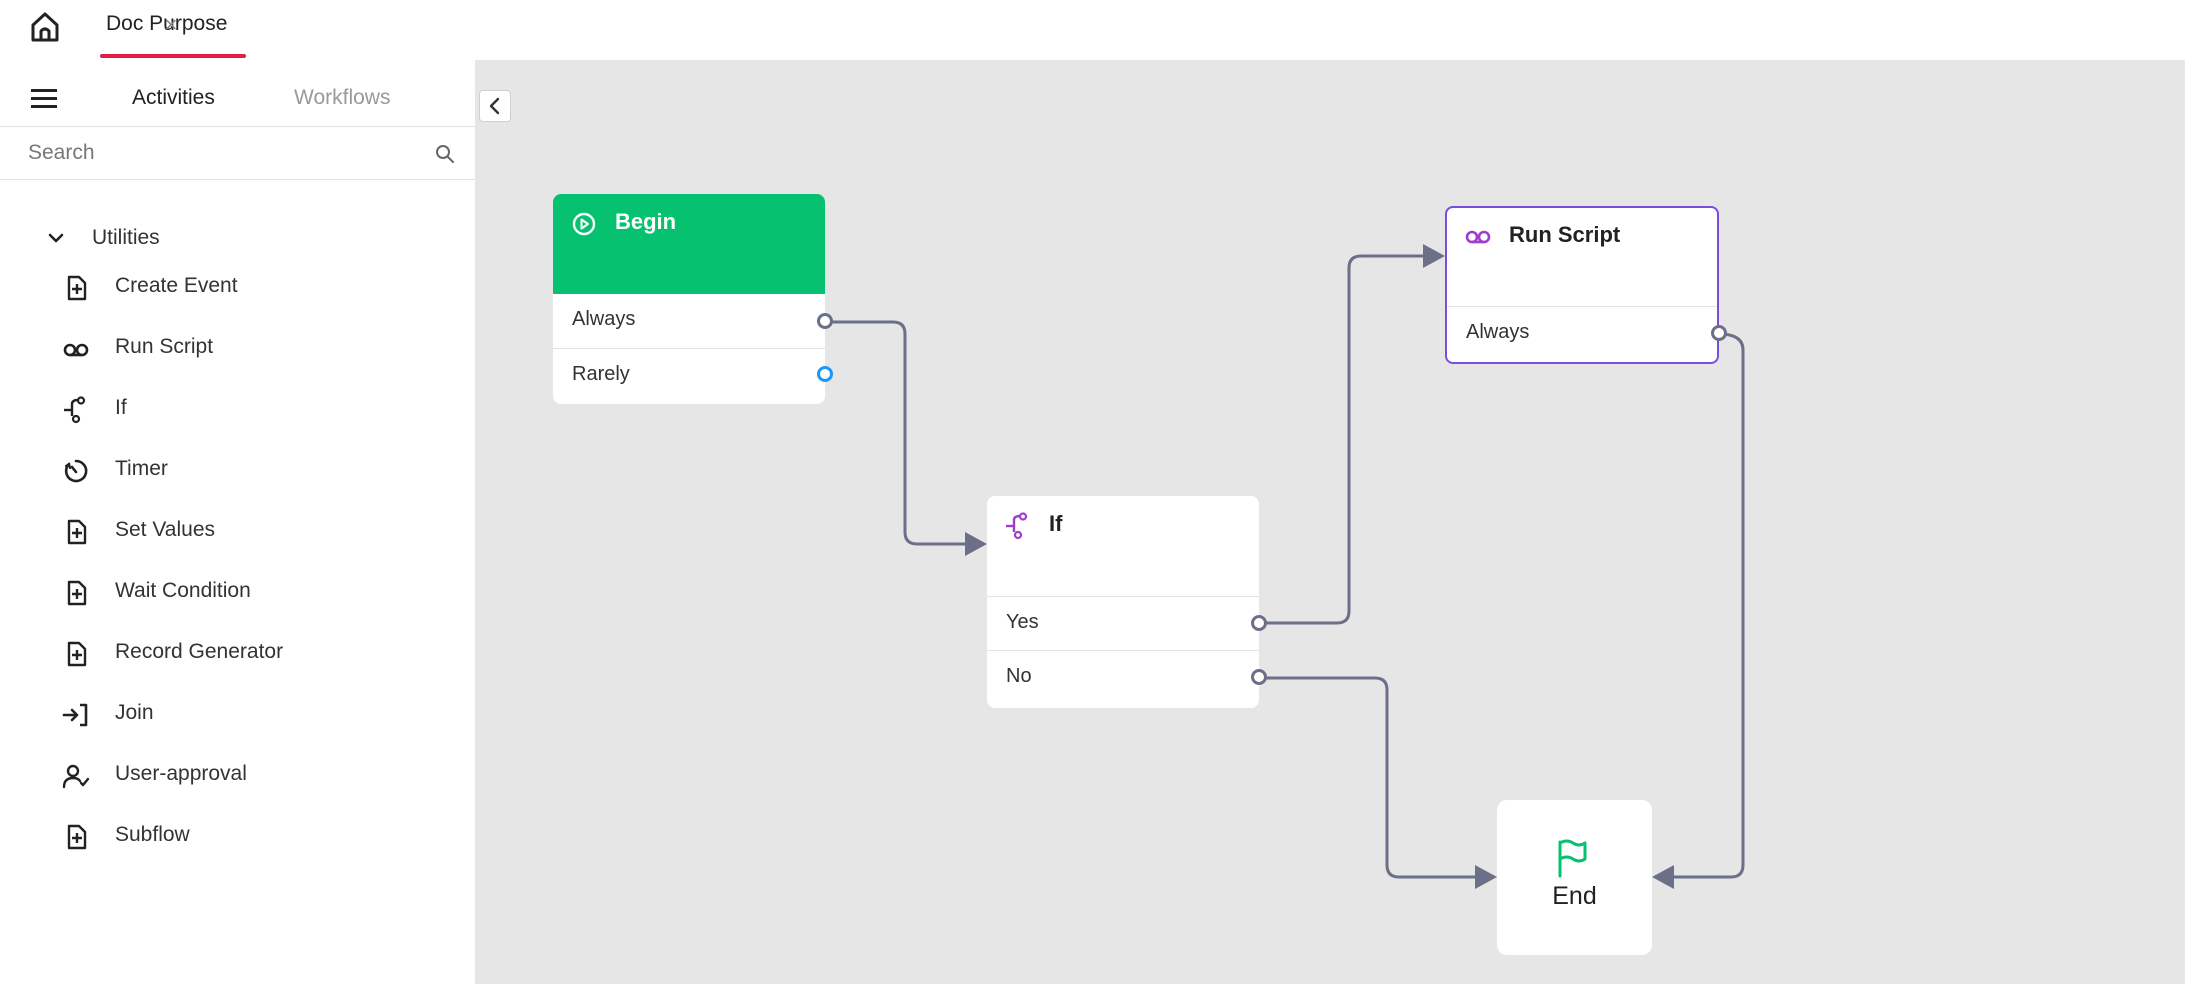  Describe the element at coordinates (75, 715) in the screenshot. I see `join-icon` at that location.